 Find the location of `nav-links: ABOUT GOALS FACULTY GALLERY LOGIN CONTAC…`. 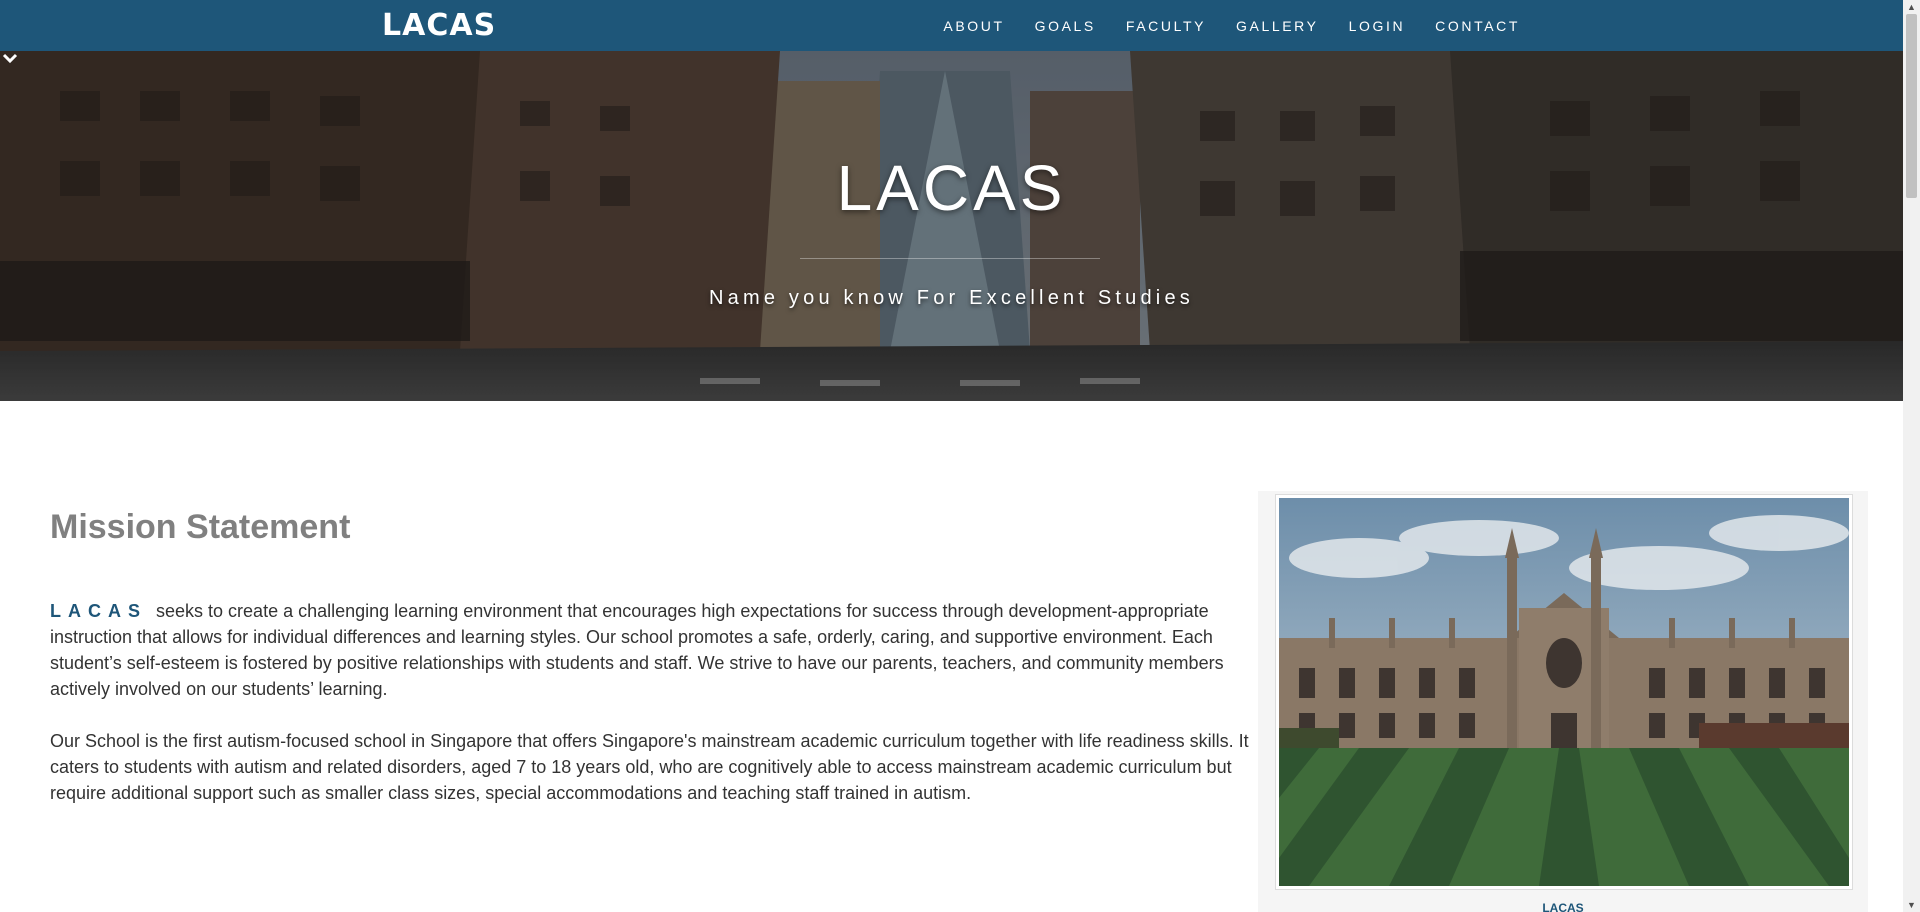

nav-links: ABOUT GOALS FACULTY GALLERY LOGIN CONTAC… is located at coordinates (1216, 25).